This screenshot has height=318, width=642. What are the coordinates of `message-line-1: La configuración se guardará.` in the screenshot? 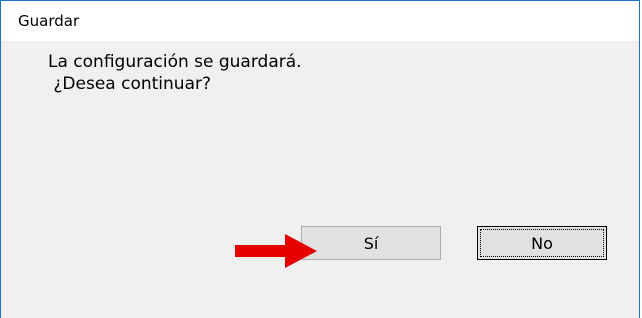 It's located at (175, 62).